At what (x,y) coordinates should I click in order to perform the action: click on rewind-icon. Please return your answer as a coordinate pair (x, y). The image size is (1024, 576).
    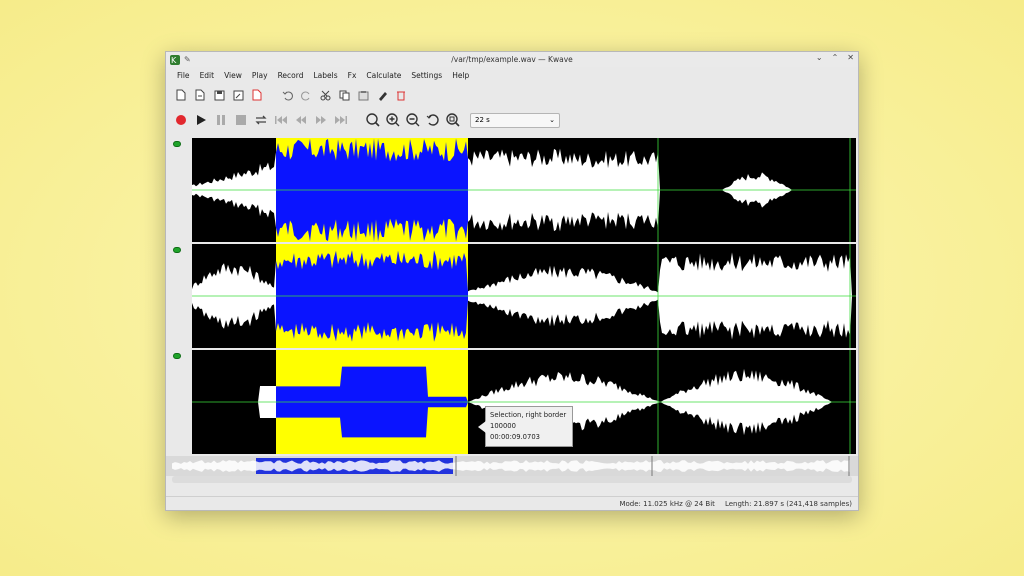
    Looking at the image, I should click on (301, 120).